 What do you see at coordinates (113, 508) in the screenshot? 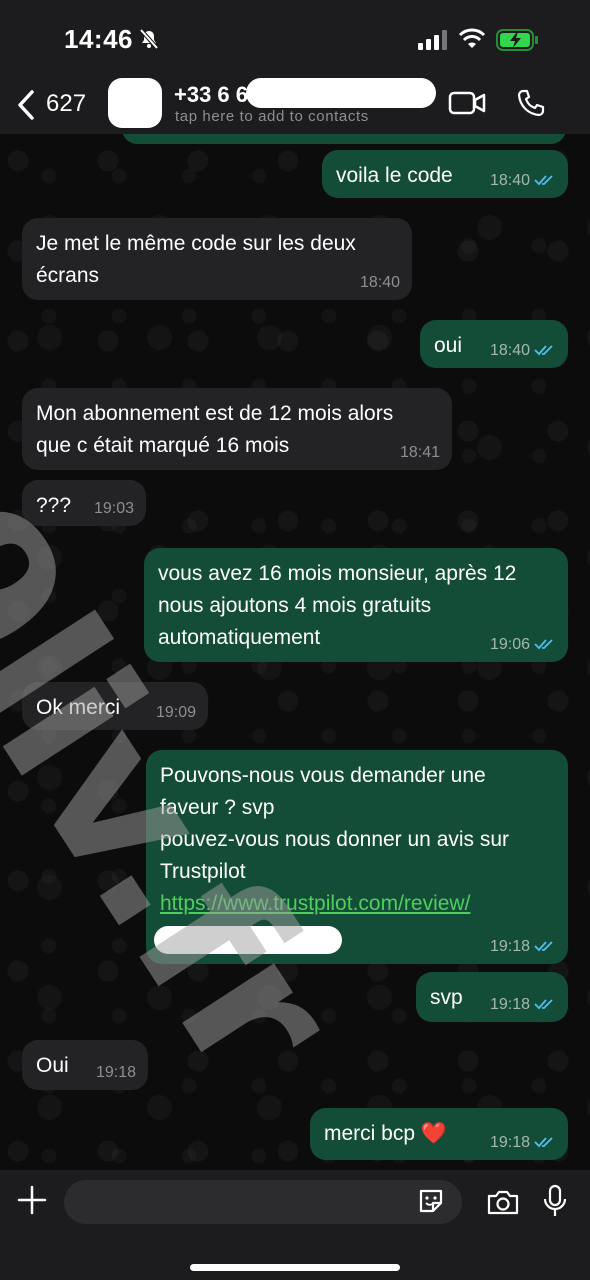
I see `message-time: 19:03` at bounding box center [113, 508].